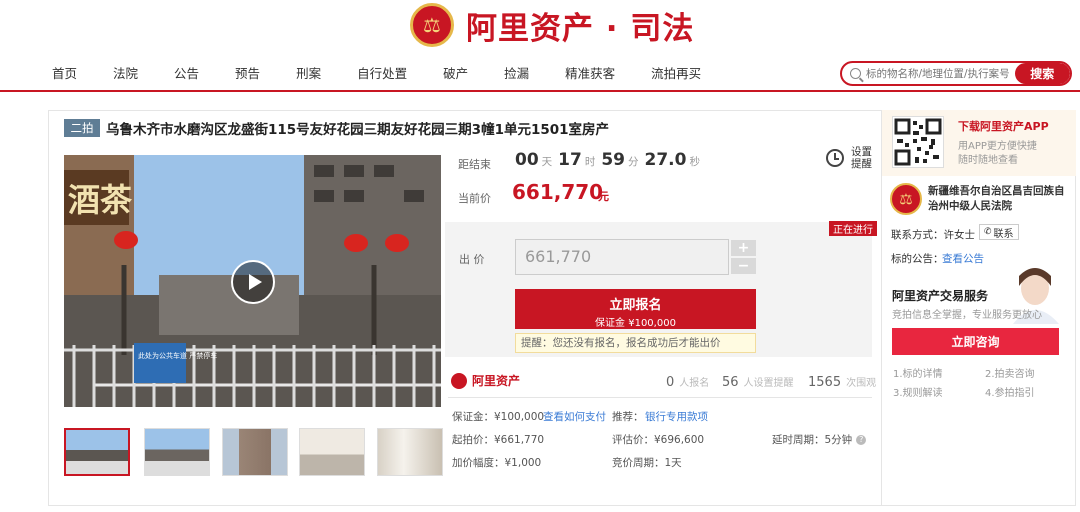 The height and width of the screenshot is (512, 1080). I want to click on bank-loan-link: 银行专用款项, so click(676, 416).